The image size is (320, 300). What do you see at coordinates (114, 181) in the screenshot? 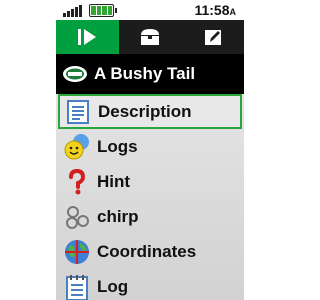
I see `menu-item-label: Hint` at bounding box center [114, 181].